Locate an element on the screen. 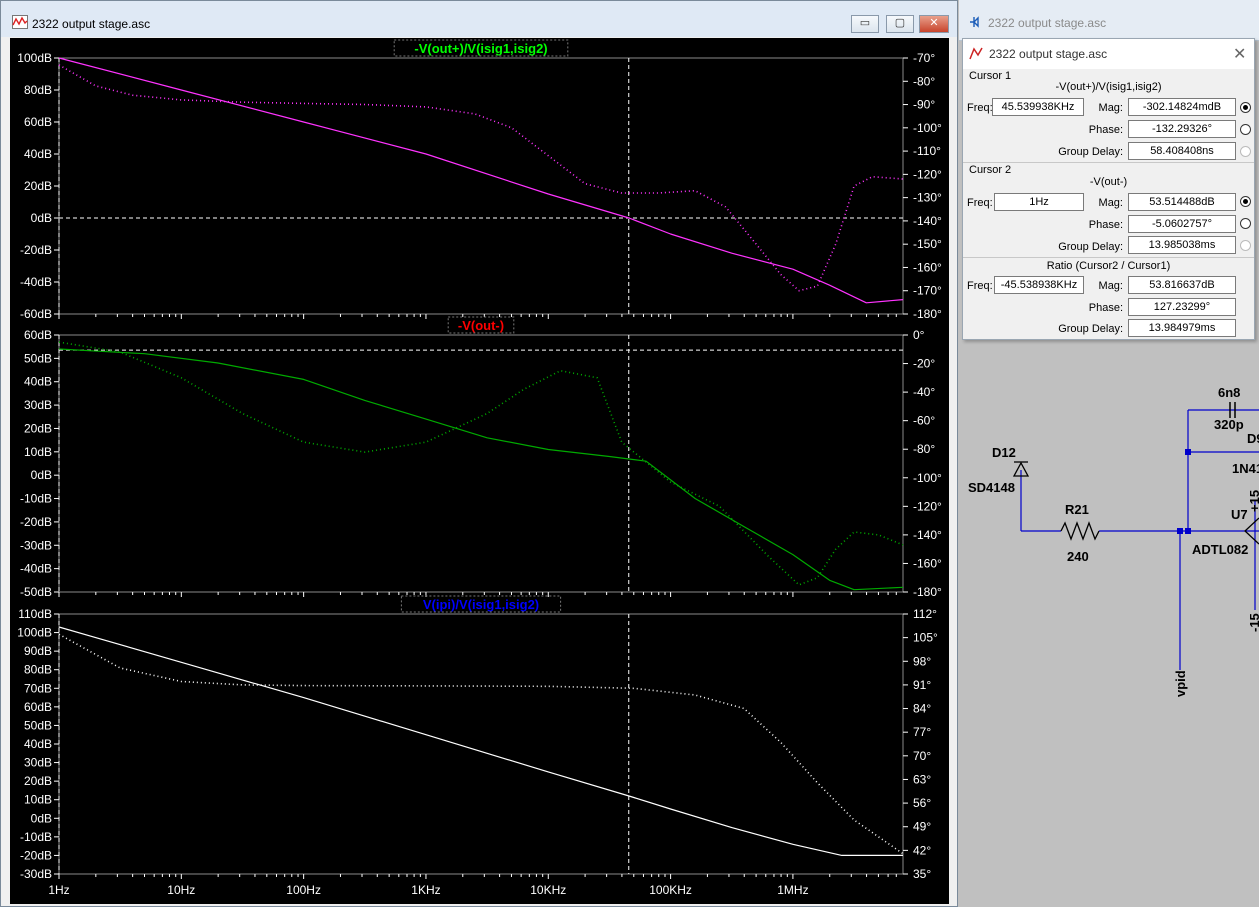 The image size is (1259, 907). cursor-probe-icon is located at coordinates (976, 53).